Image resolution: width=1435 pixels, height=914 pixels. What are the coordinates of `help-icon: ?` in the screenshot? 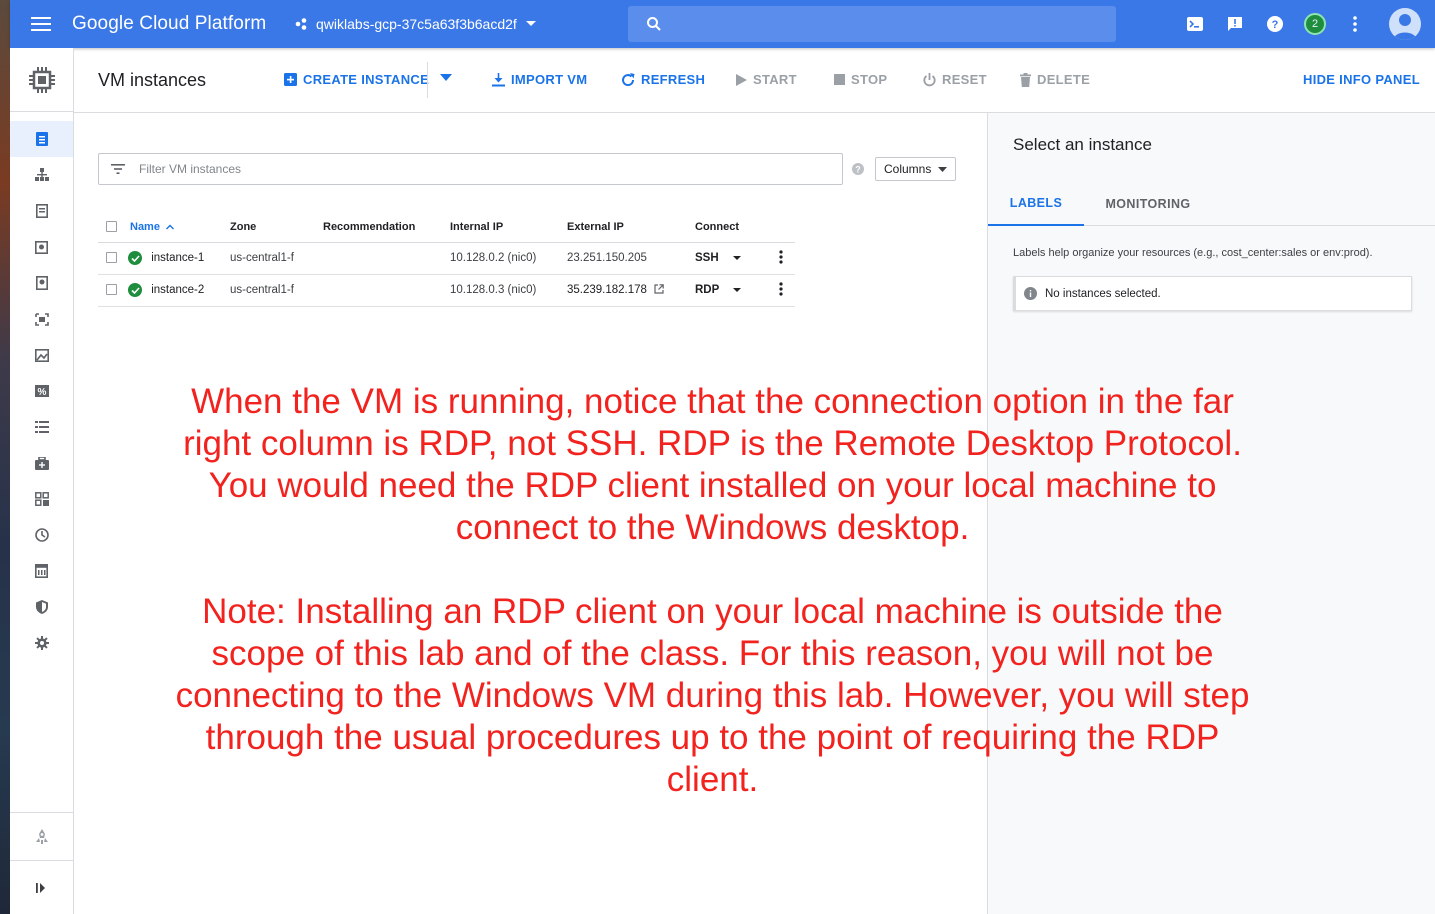 It's located at (1275, 24).